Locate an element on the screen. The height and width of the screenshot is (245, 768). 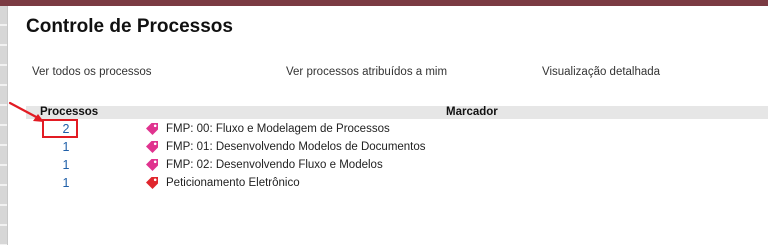
page-title: Controle de Processos is located at coordinates (129, 26).